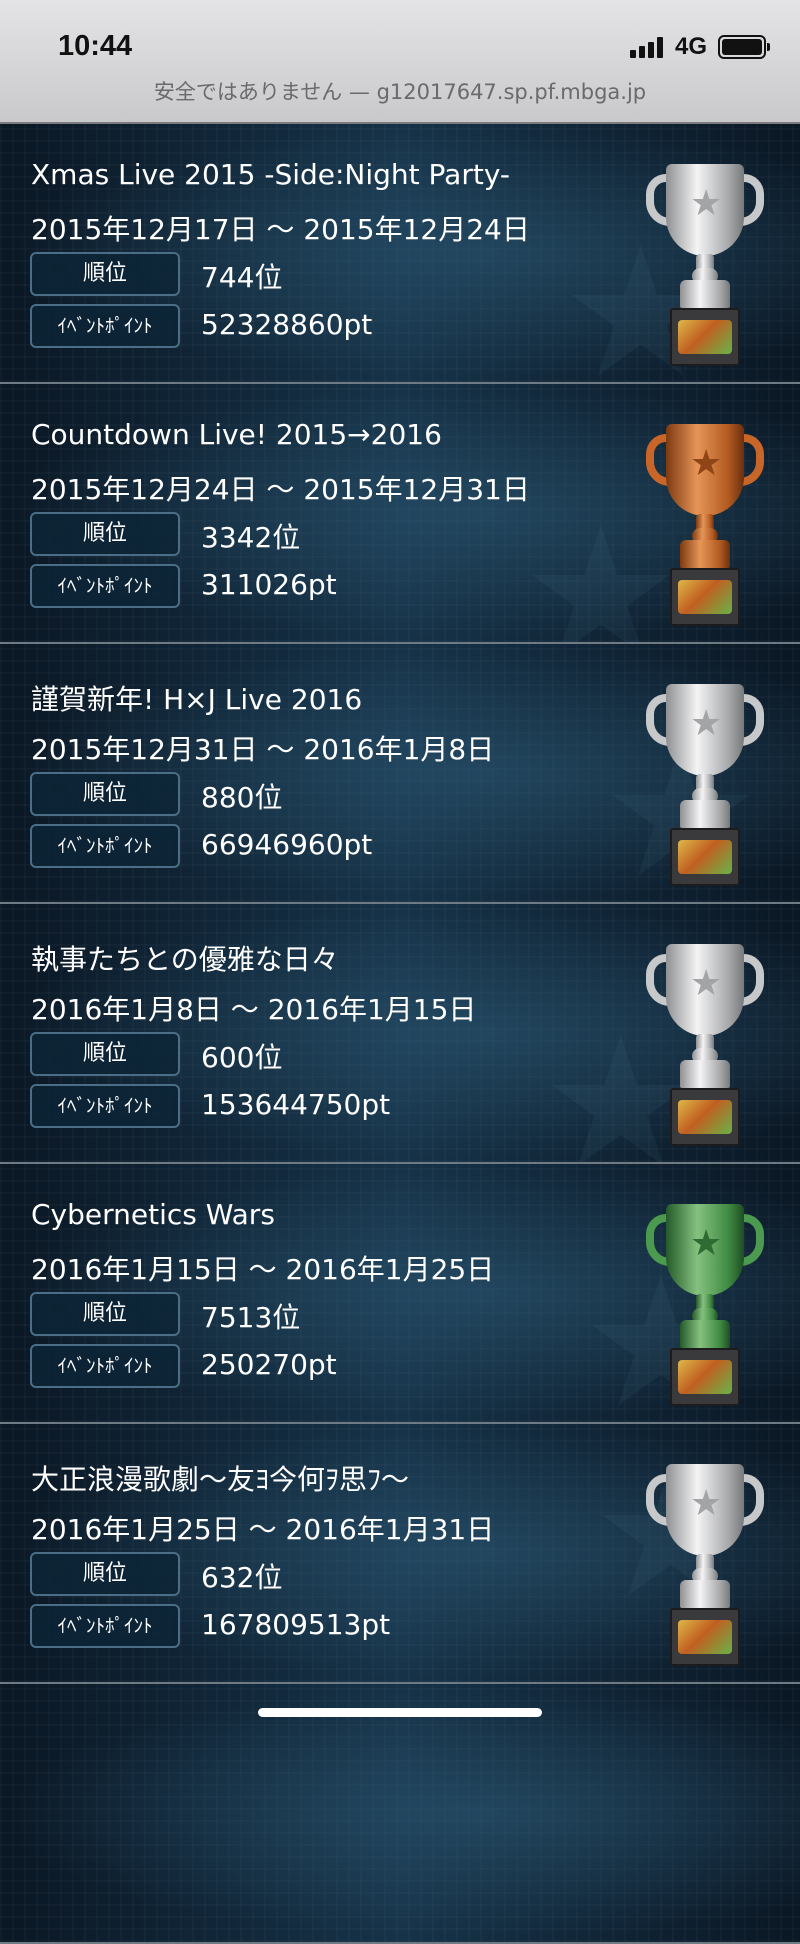  What do you see at coordinates (296, 1104) in the screenshot?
I see `event-points-value: 153644750pt` at bounding box center [296, 1104].